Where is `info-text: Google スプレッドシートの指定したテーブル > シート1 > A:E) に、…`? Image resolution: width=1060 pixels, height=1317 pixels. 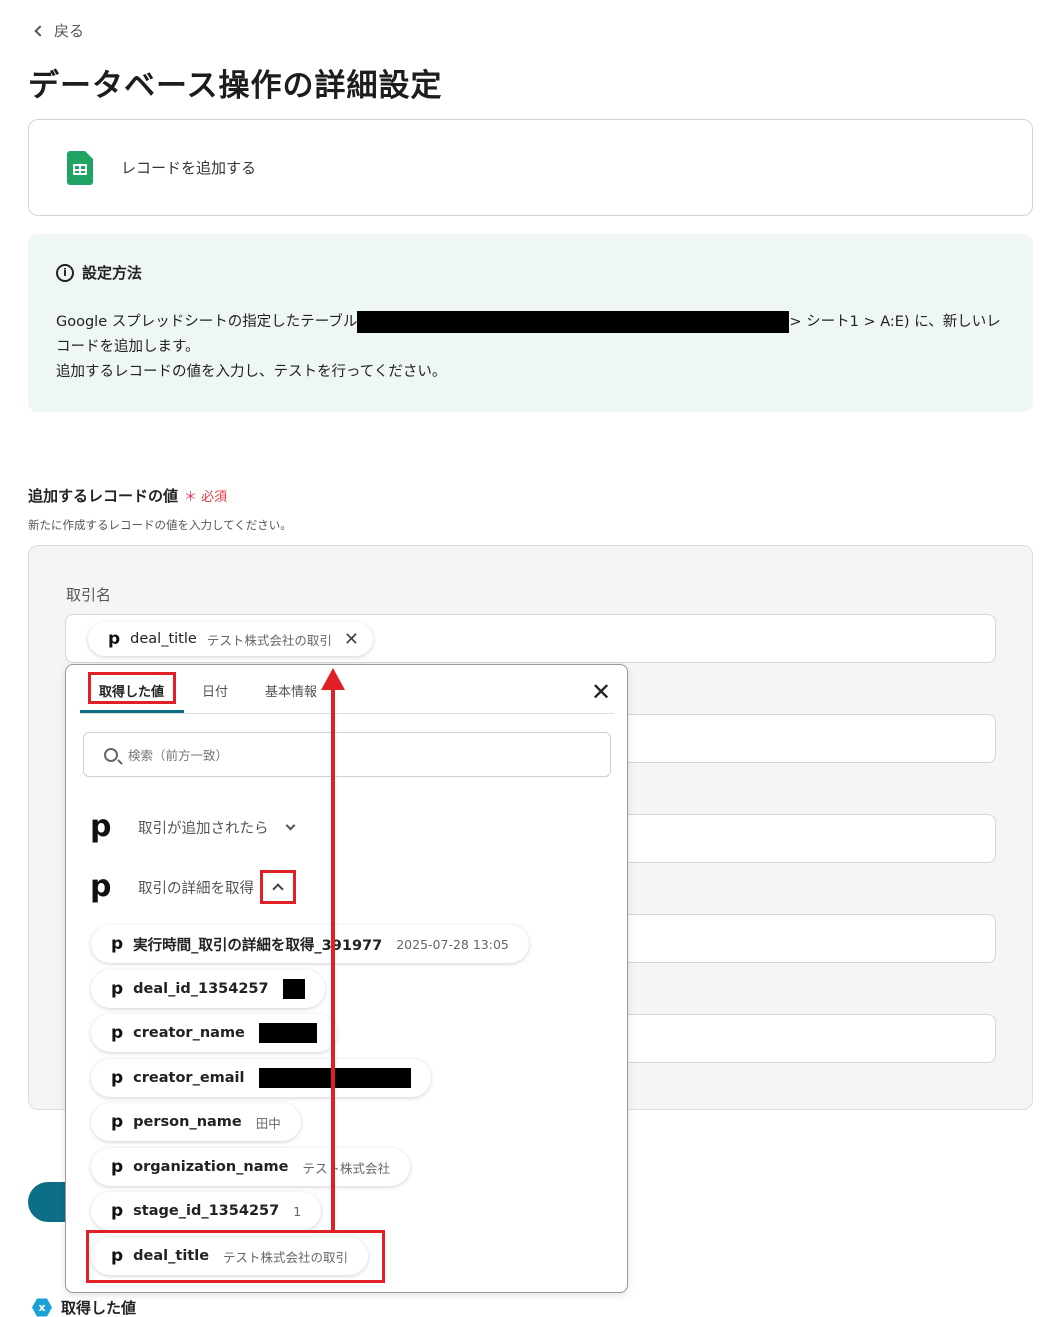
info-text: Google スプレッドシートの指定したテーブル > シート1 > A:E) に、… is located at coordinates (533, 347).